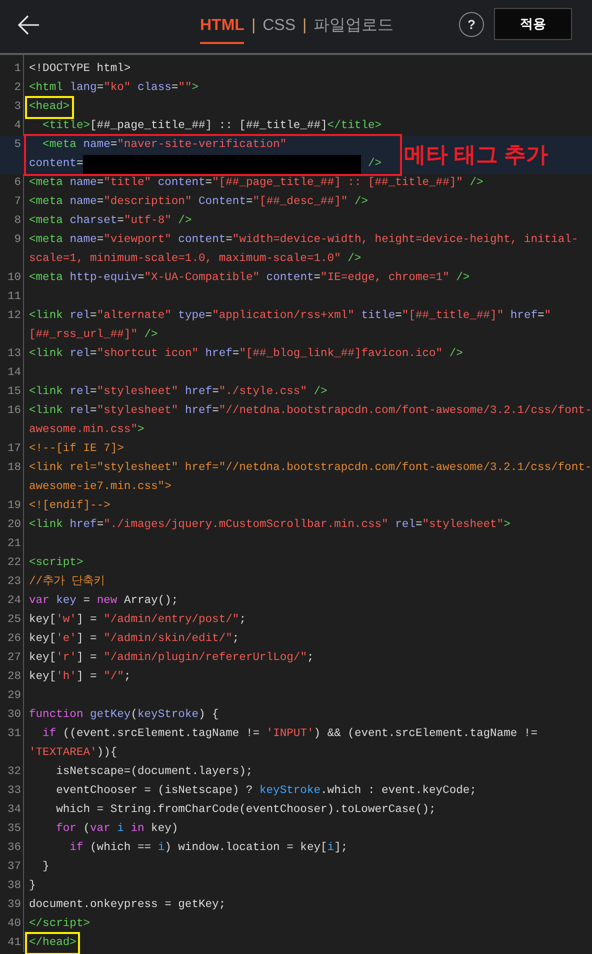 The image size is (592, 954). What do you see at coordinates (73, 753) in the screenshot?
I see `code-line: 'TEXTAREA')){` at bounding box center [73, 753].